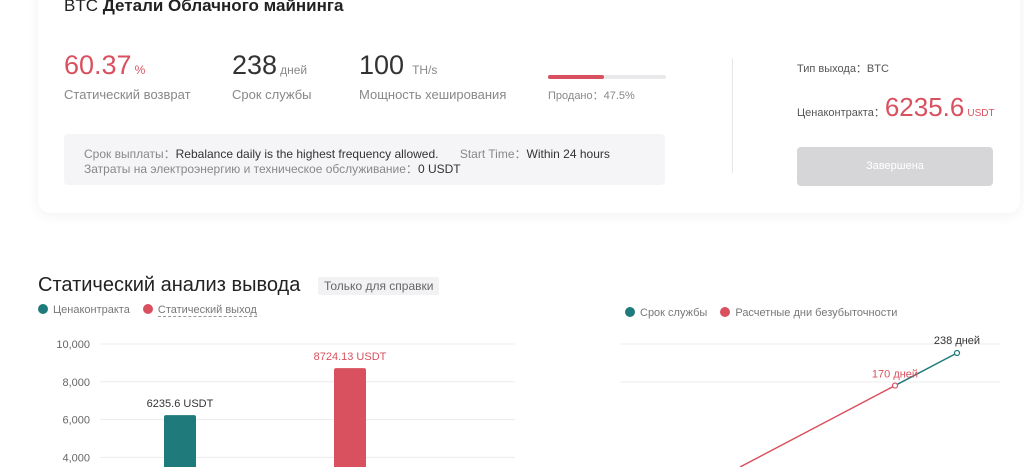 The width and height of the screenshot is (1024, 467). What do you see at coordinates (350, 357) in the screenshot?
I see `bar-value-label: 8724.13 USDT` at bounding box center [350, 357].